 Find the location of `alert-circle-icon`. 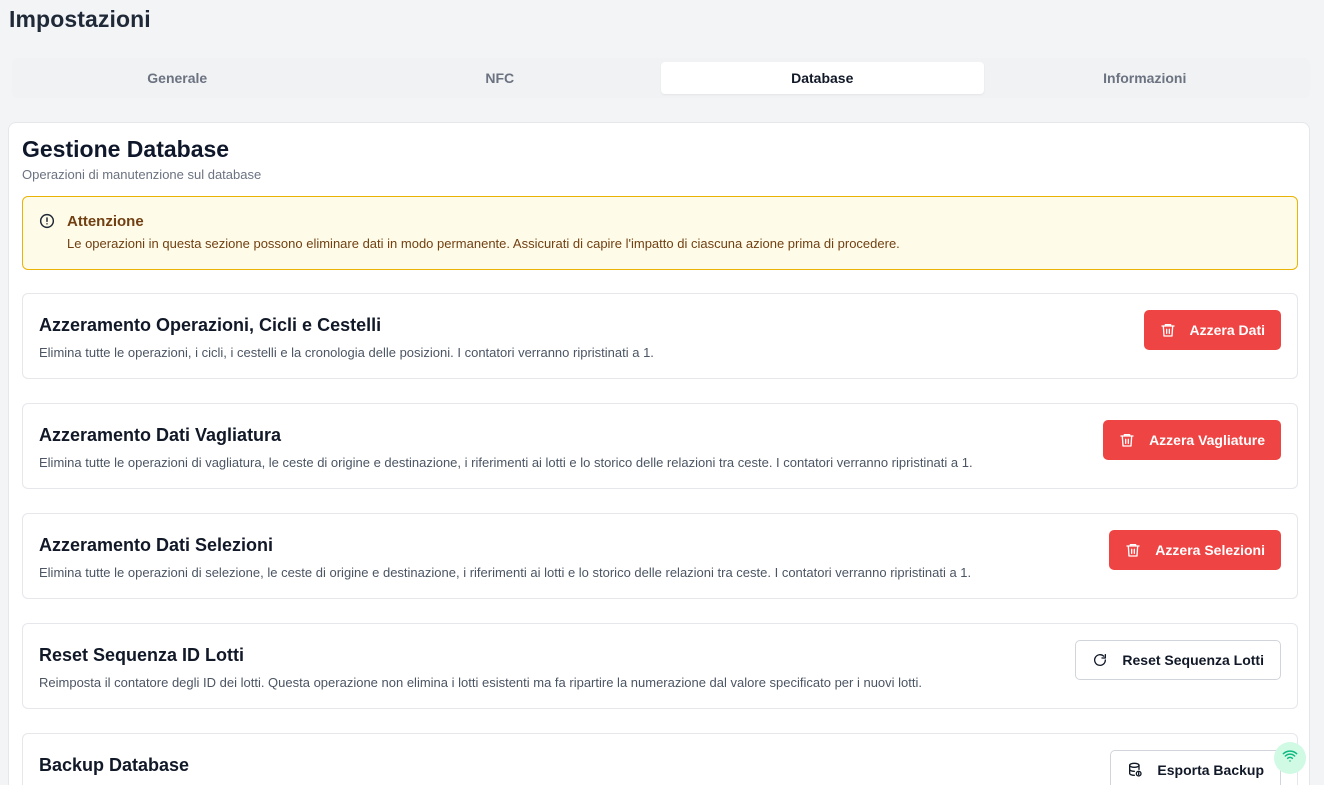

alert-circle-icon is located at coordinates (47, 221).